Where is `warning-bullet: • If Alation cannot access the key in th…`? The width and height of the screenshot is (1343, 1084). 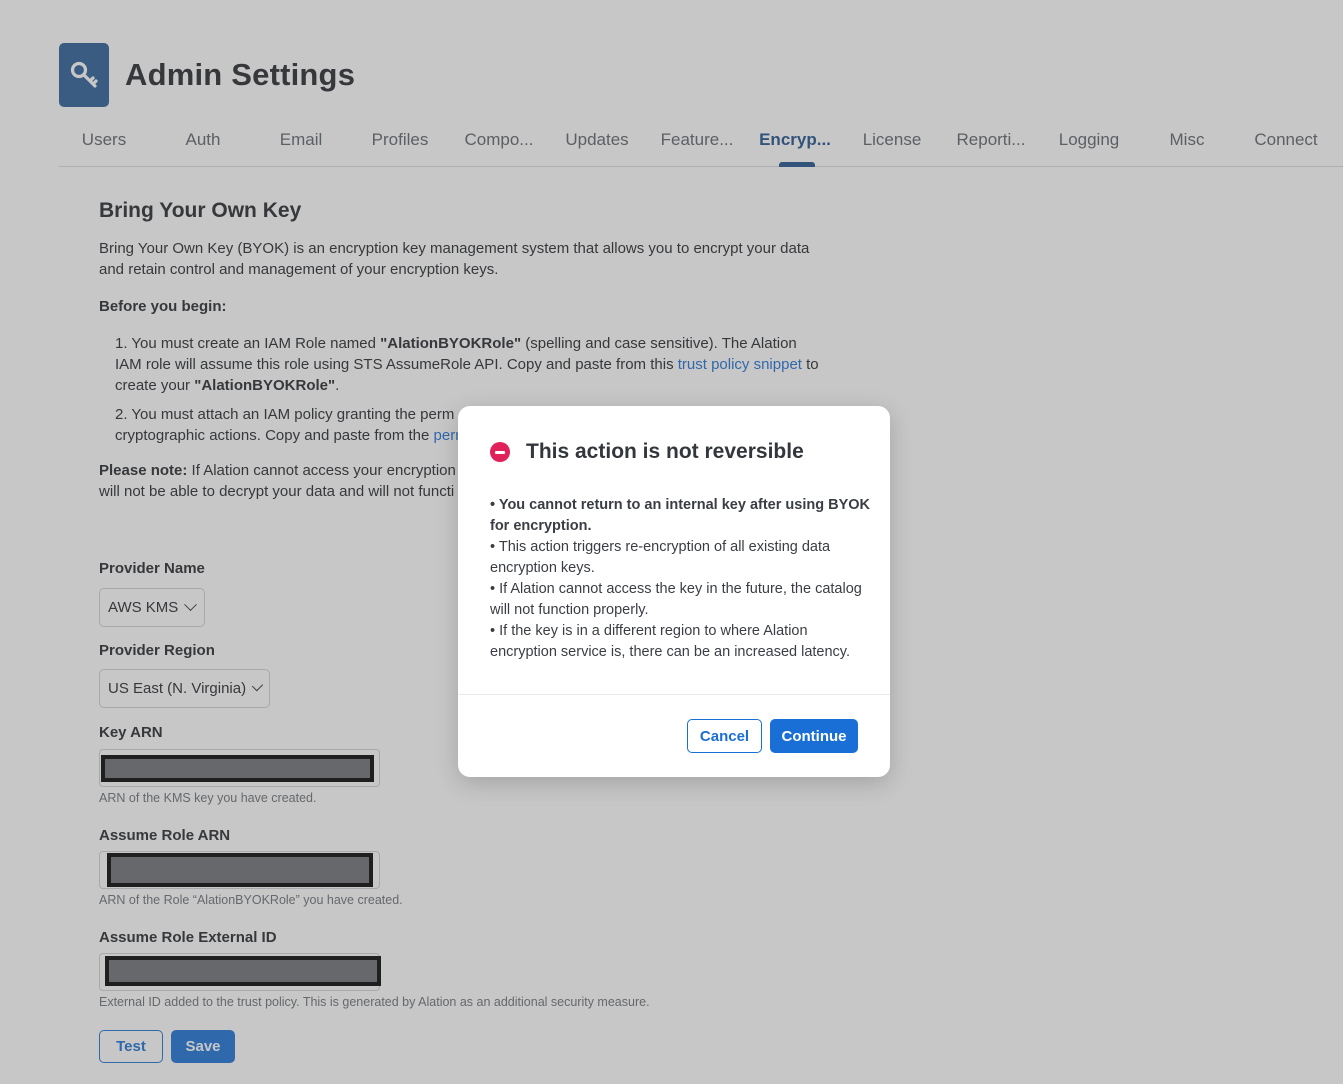 warning-bullet: • If Alation cannot access the key in th… is located at coordinates (676, 599).